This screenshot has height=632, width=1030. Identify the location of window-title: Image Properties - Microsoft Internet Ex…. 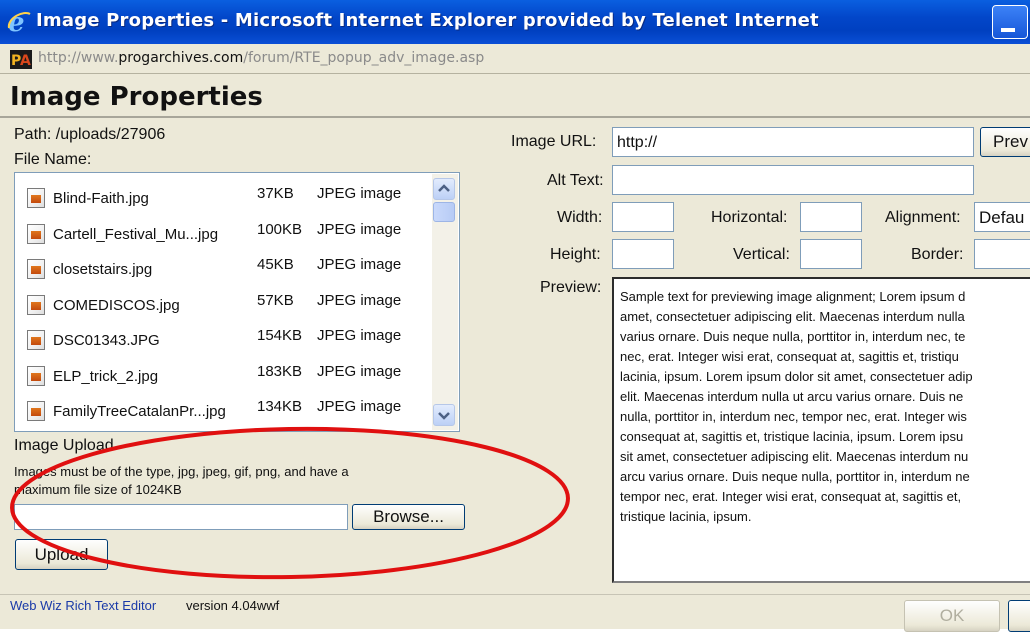
(427, 20).